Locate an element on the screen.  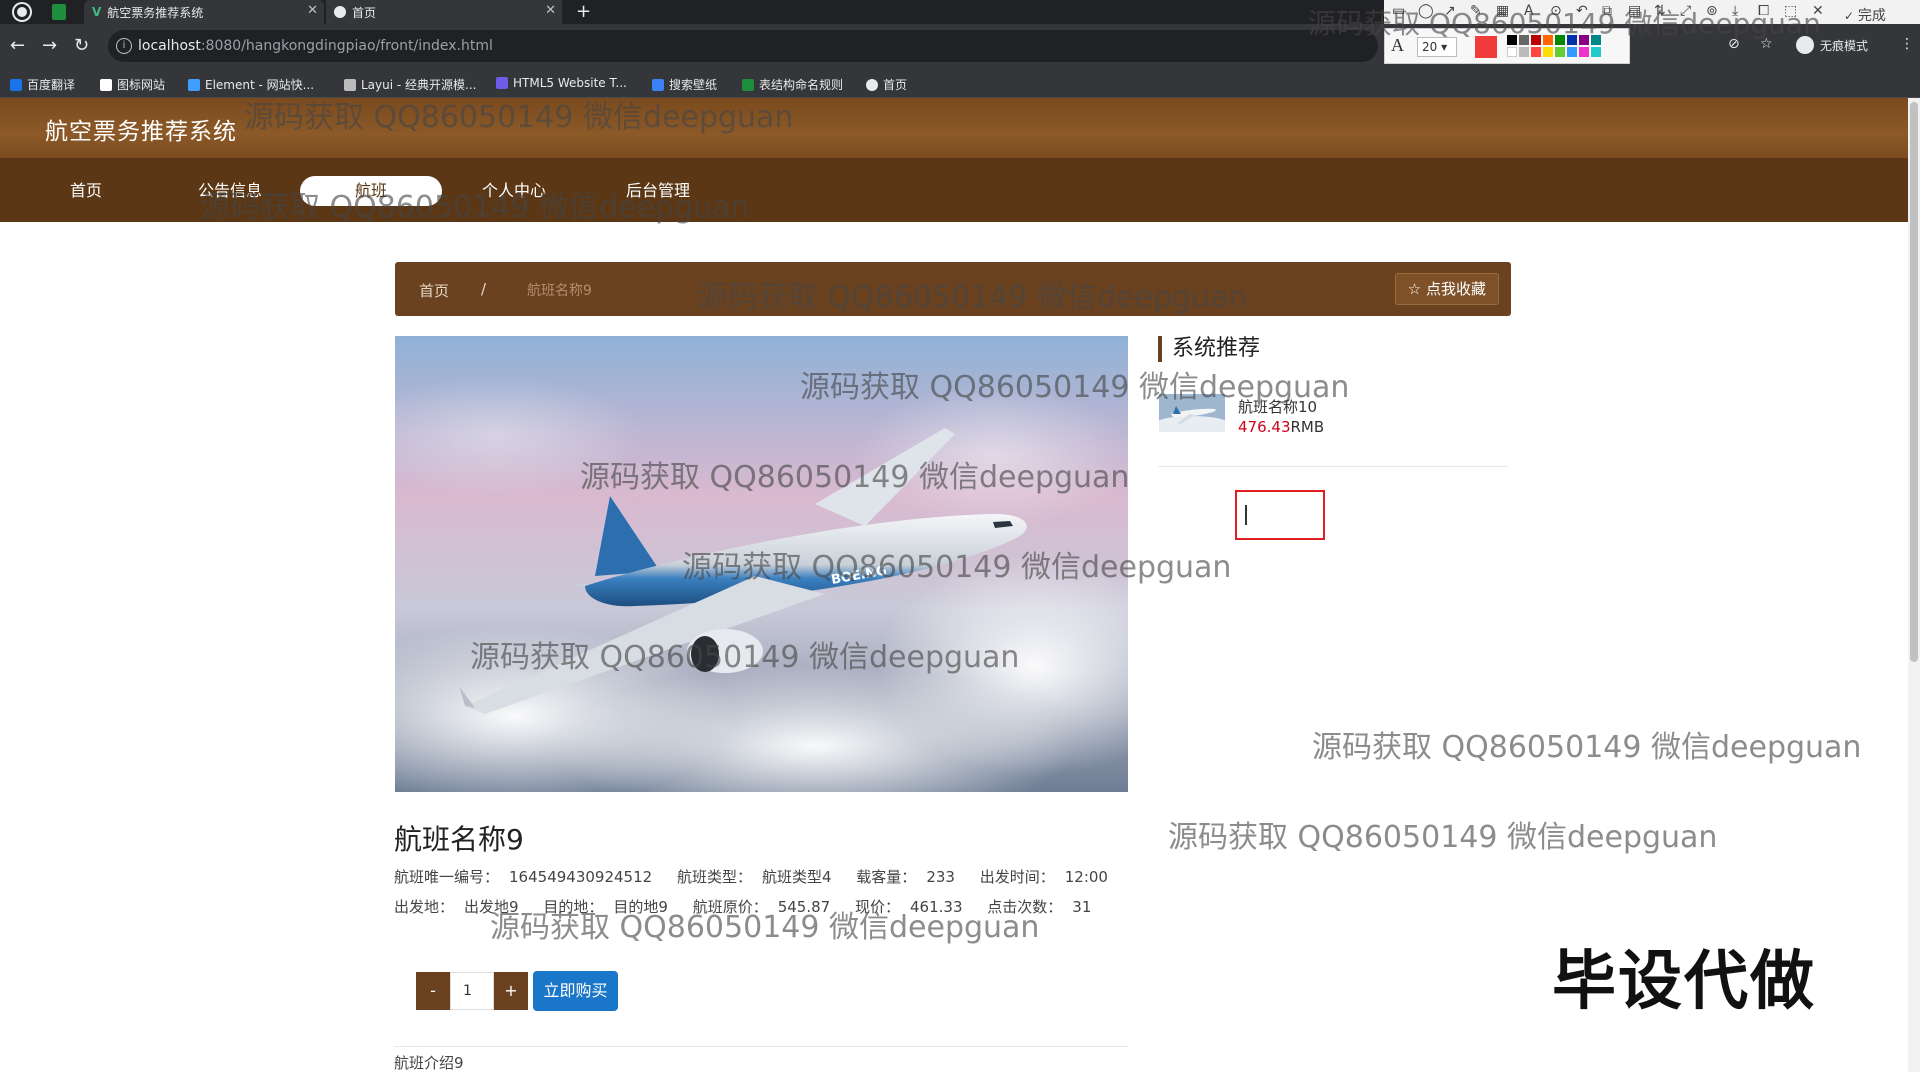
price-unit: RMB is located at coordinates (1307, 427).